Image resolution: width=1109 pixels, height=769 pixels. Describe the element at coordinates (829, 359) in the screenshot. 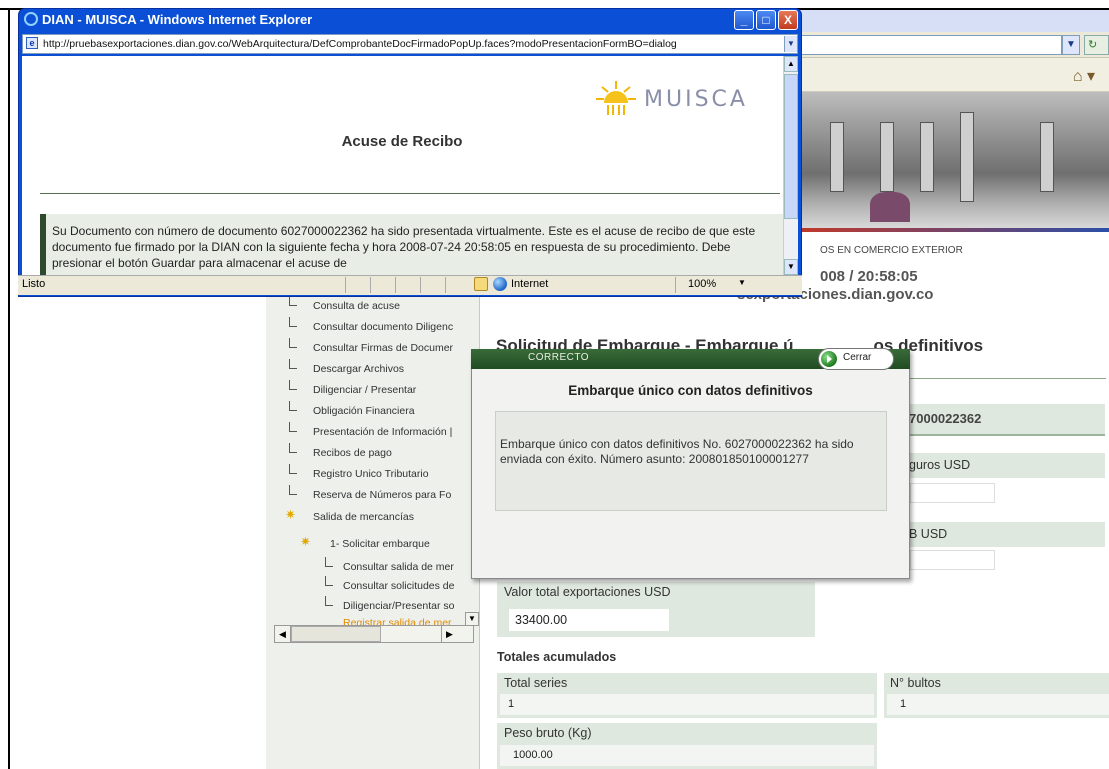

I see `arrow-circle-icon` at that location.